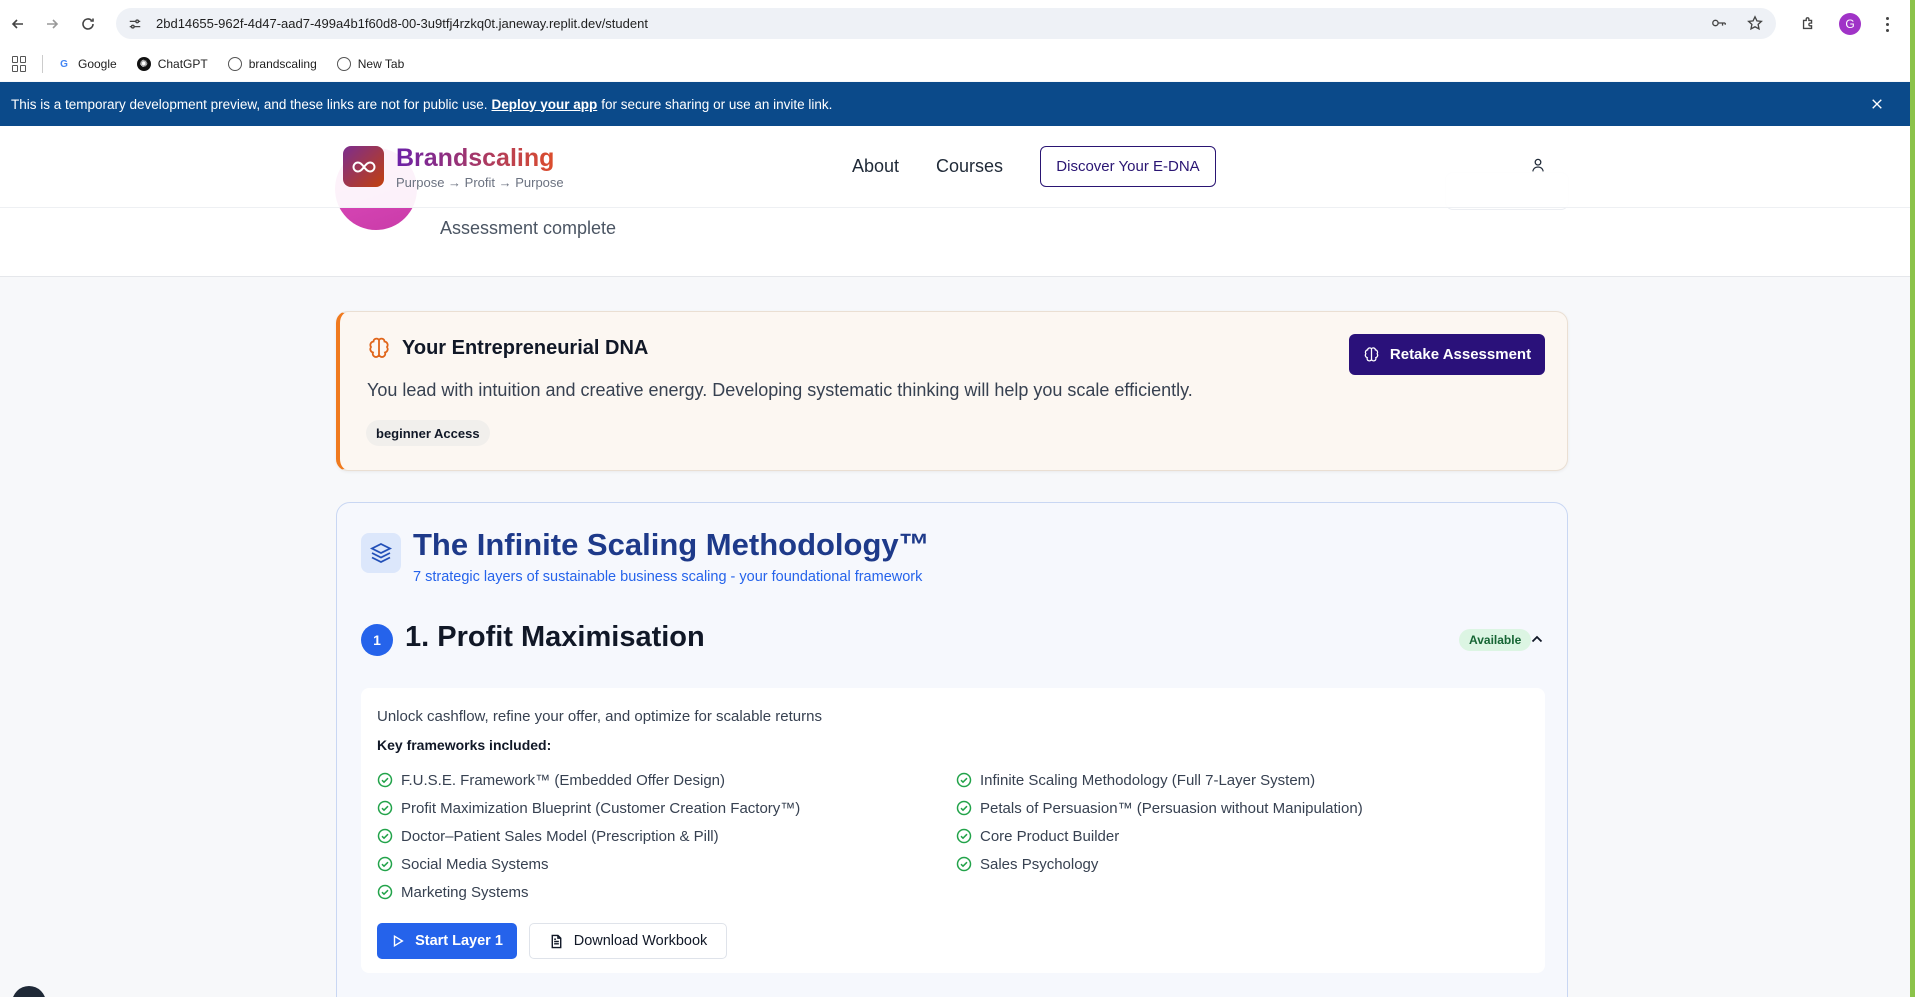 The width and height of the screenshot is (1915, 997). What do you see at coordinates (480, 182) in the screenshot?
I see `brand-tagline: Purpose → Profit → Purpose` at bounding box center [480, 182].